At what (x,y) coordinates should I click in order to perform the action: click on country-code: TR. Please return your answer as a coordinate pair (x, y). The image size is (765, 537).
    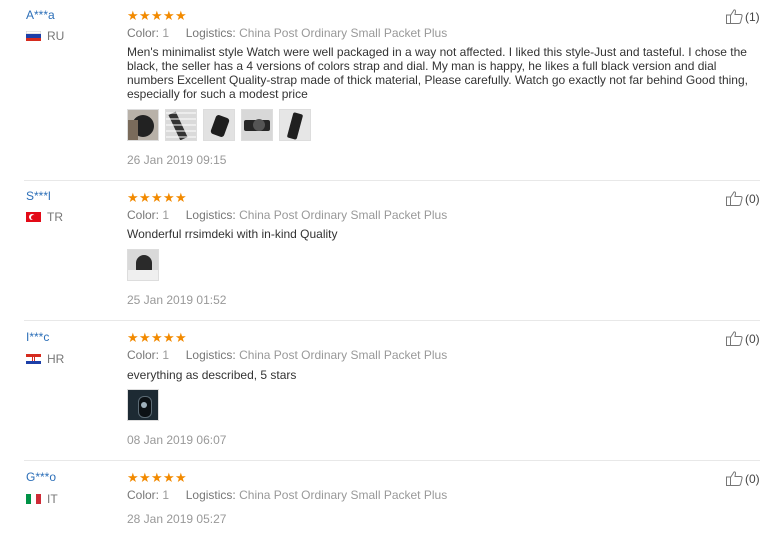
    Looking at the image, I should click on (55, 217).